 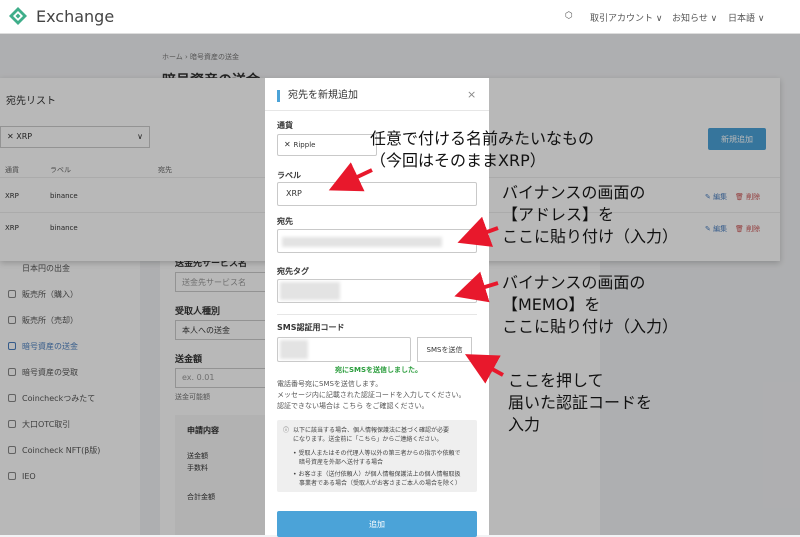 What do you see at coordinates (458, 160) in the screenshot?
I see `annotation-line: （今回はそのままXRP）` at bounding box center [458, 160].